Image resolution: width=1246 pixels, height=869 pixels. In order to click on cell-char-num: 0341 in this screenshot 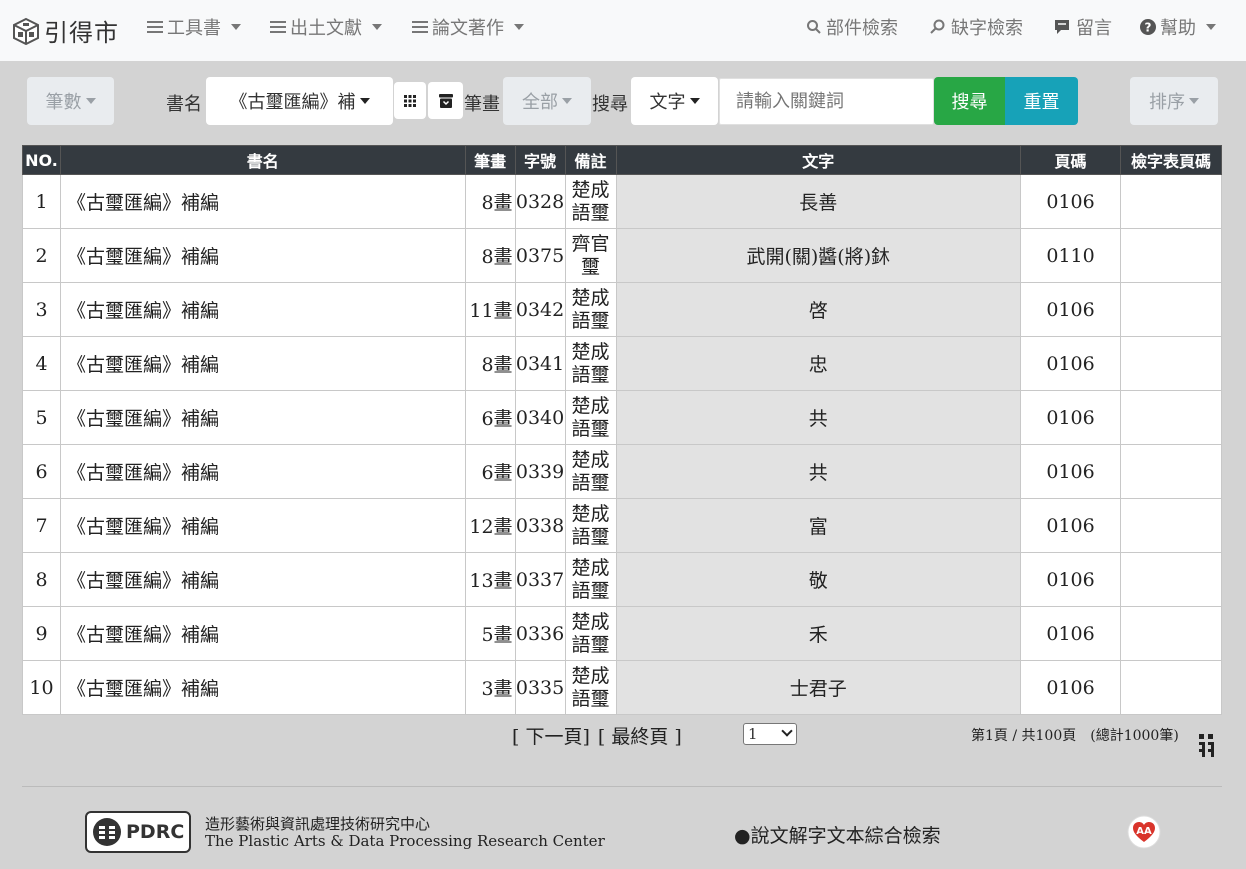, I will do `click(540, 363)`.